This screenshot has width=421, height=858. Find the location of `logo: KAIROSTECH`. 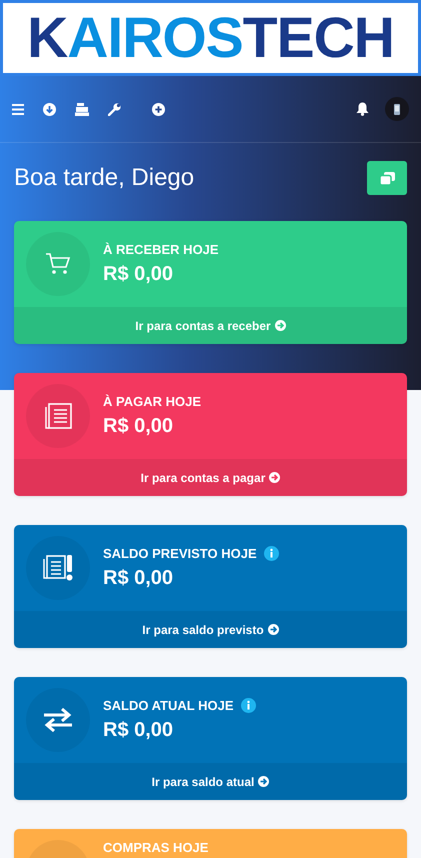

logo: KAIROSTECH is located at coordinates (210, 38).